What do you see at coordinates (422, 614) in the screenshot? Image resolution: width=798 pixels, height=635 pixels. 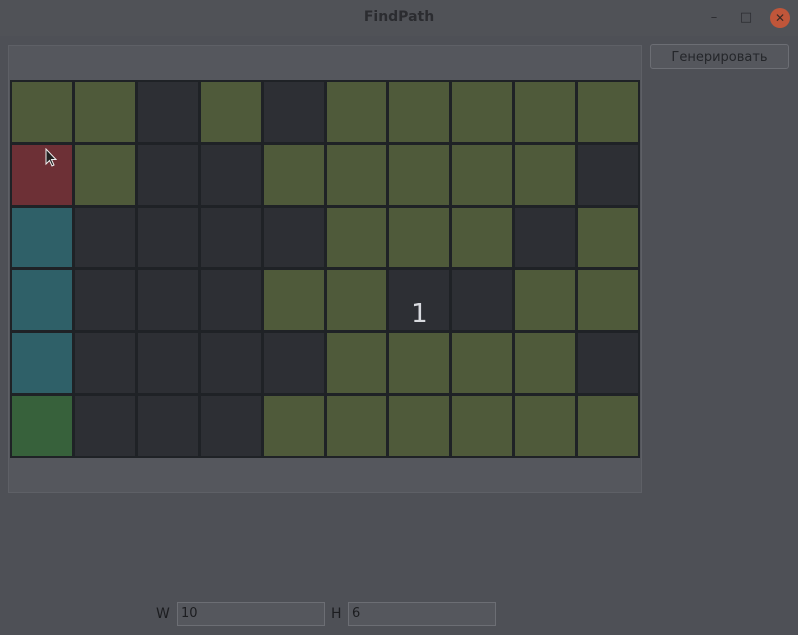 I see `height-input: 6` at bounding box center [422, 614].